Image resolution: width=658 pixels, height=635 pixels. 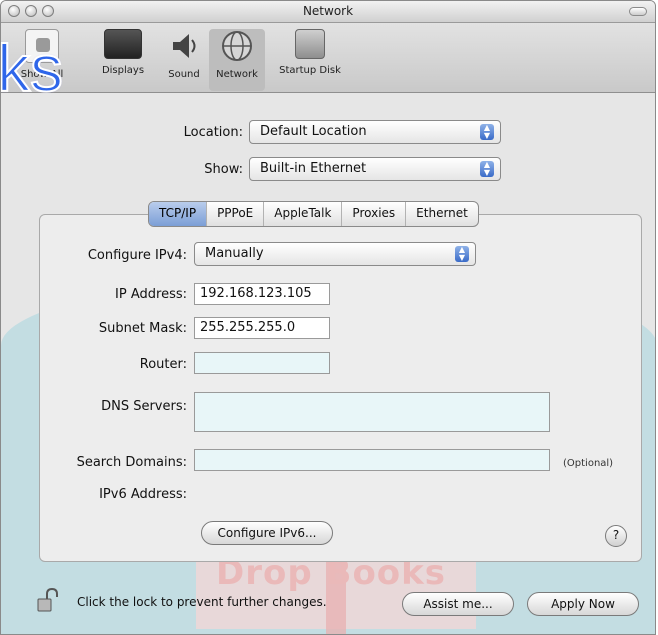 What do you see at coordinates (262, 294) in the screenshot?
I see `ip-address-field: 192.168.123.105` at bounding box center [262, 294].